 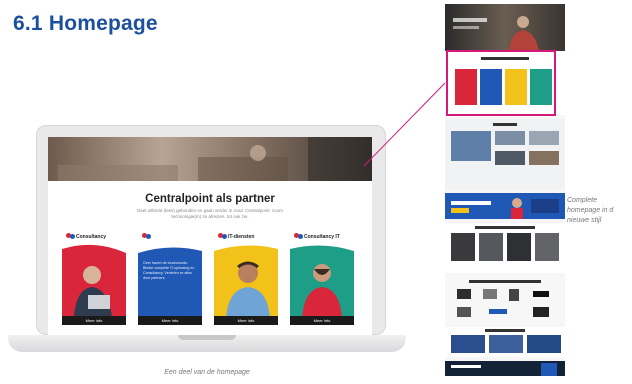 I want to click on thumb-hero, so click(x=505, y=27).